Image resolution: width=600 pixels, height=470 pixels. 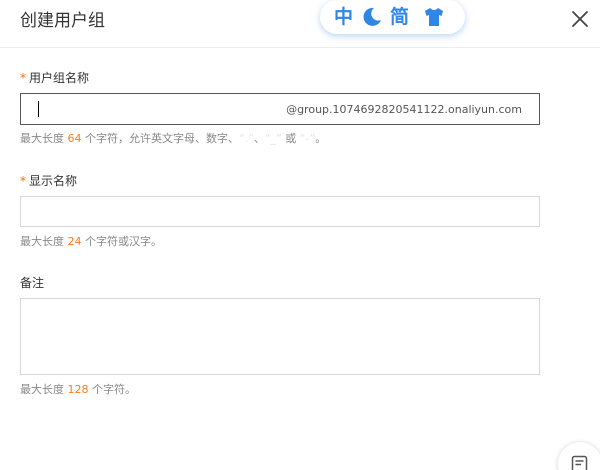 I want to click on text-caret, so click(x=38, y=109).